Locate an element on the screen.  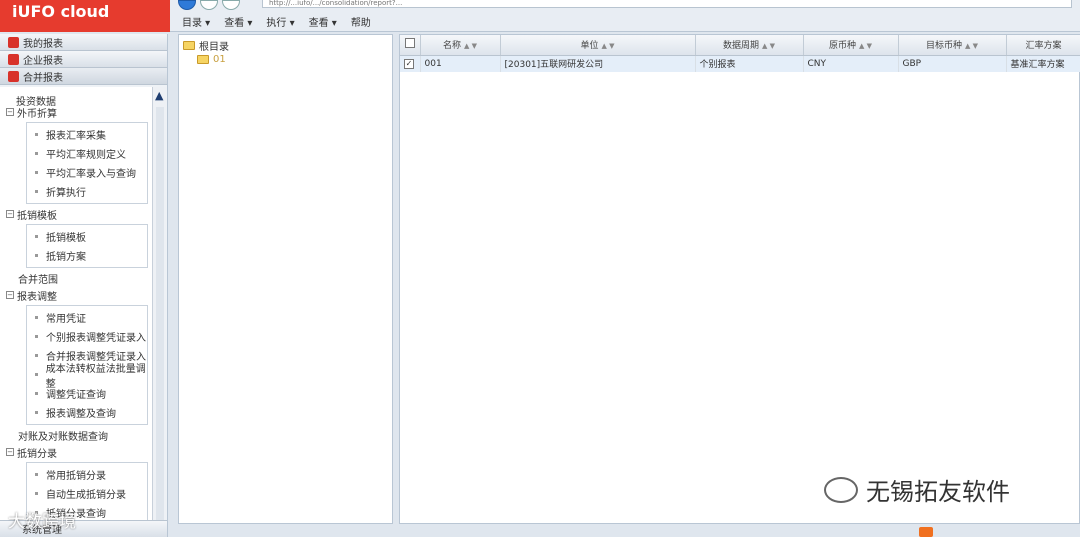
browser-nav is located at coordinates (209, 5).